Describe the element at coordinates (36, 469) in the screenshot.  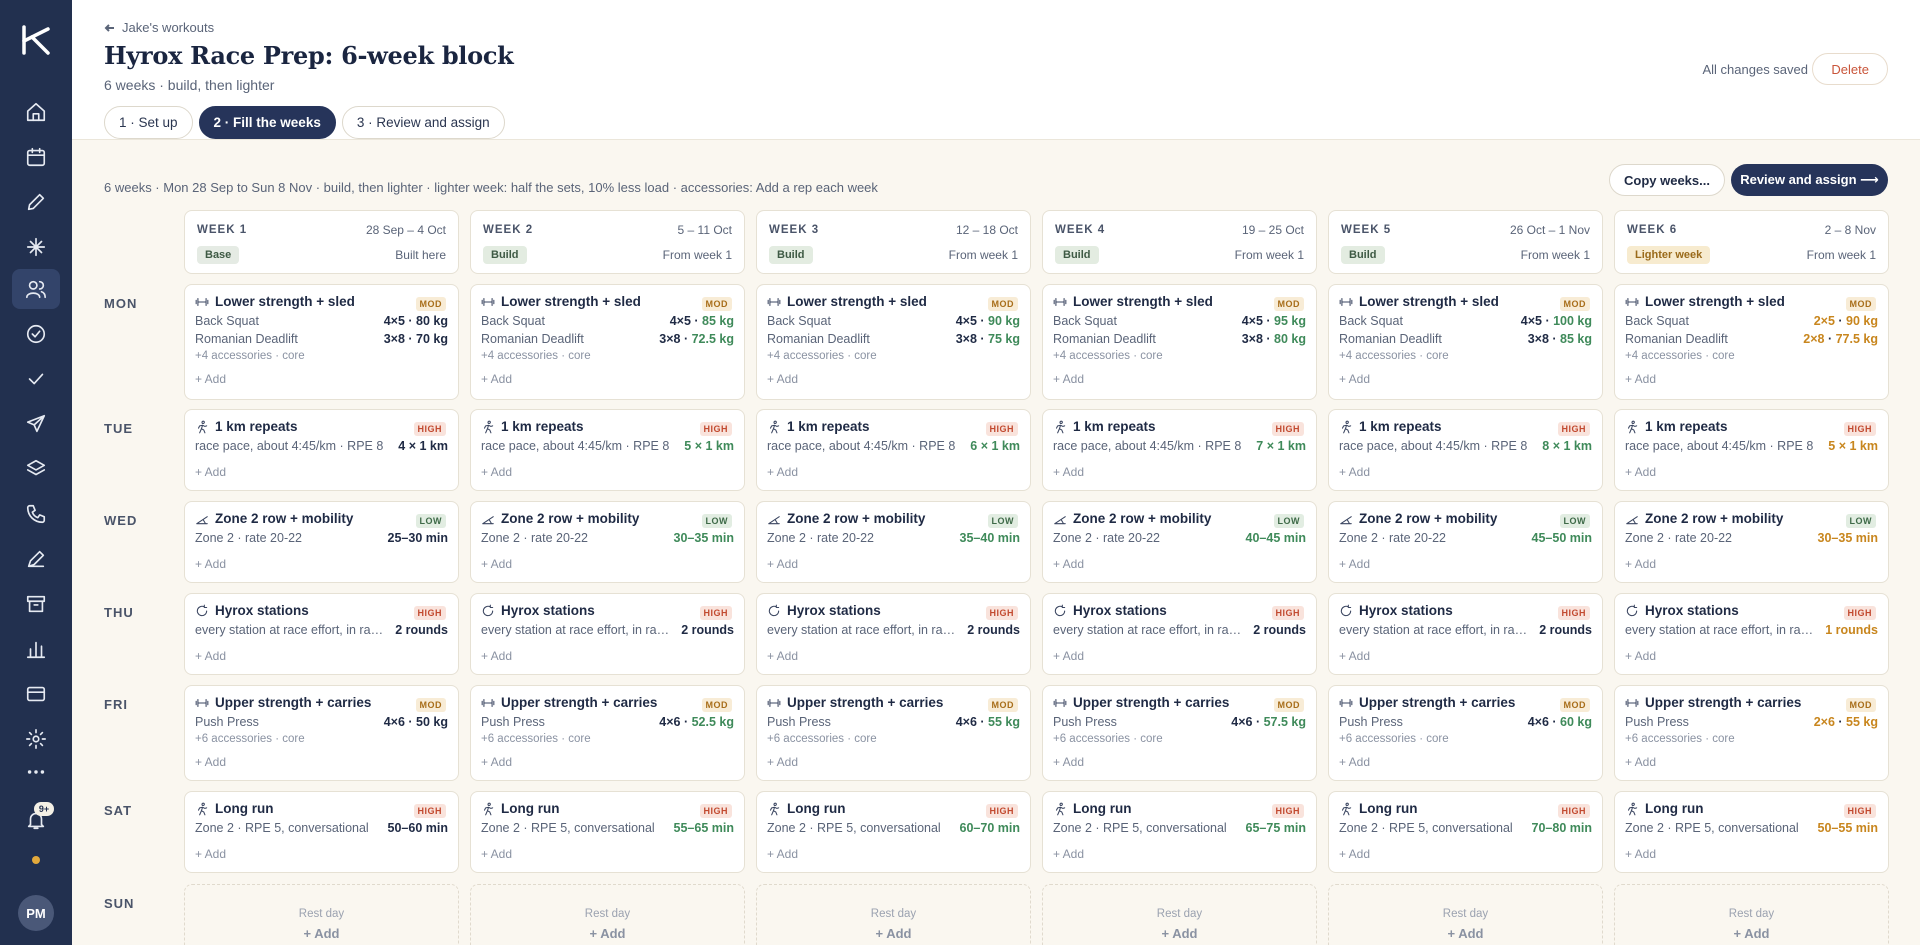
I see `nav-library` at that location.